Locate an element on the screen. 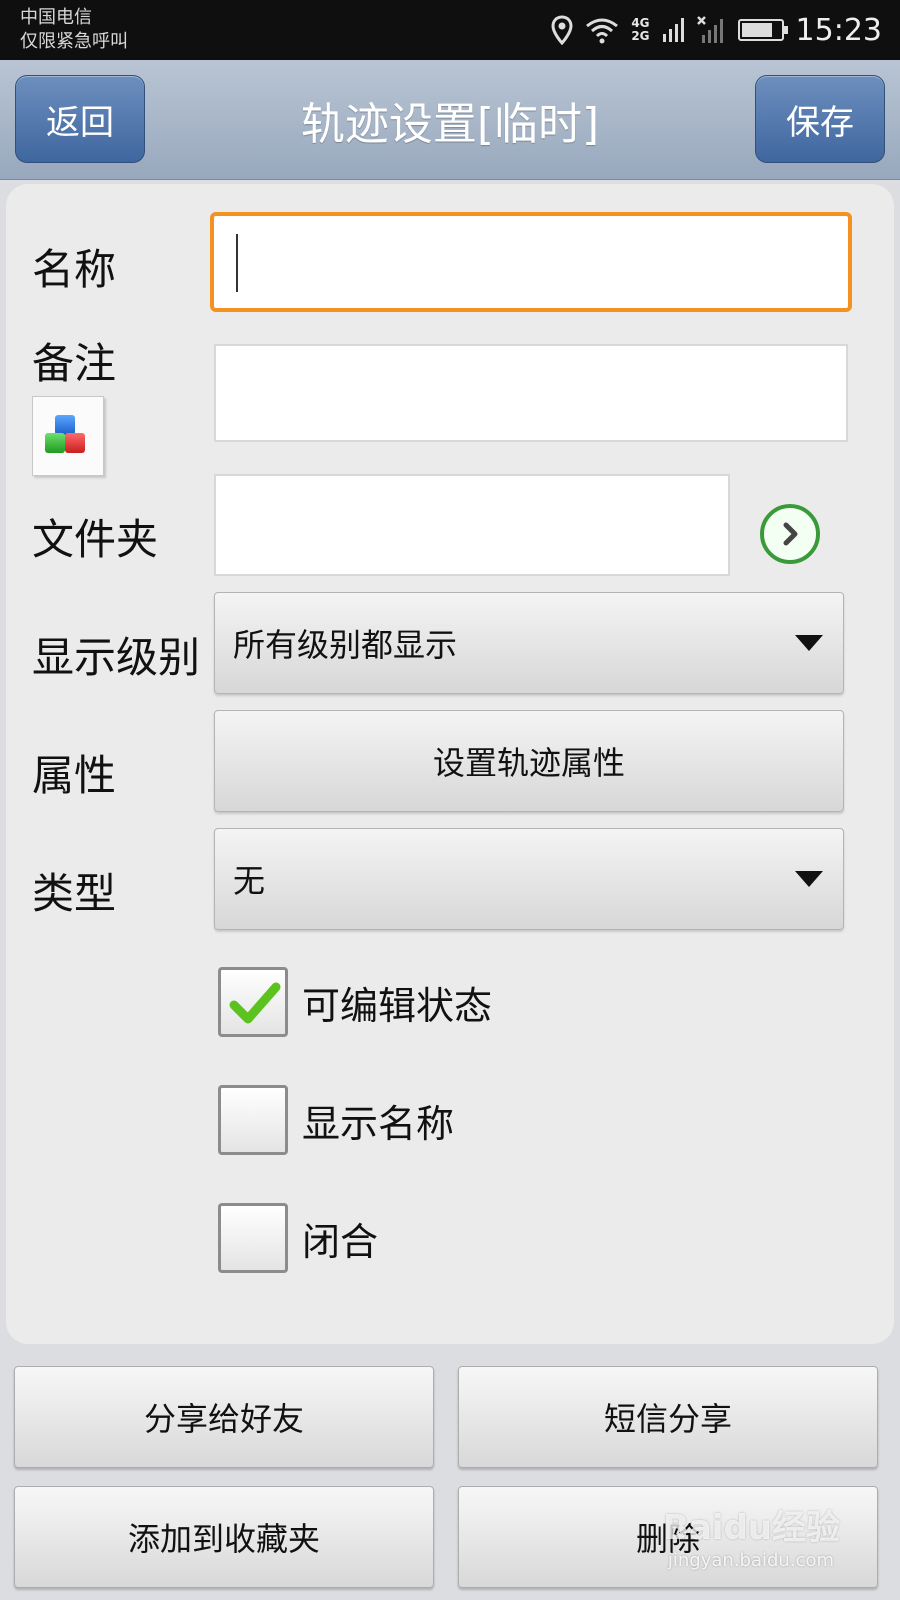  network-type-2g: 2G is located at coordinates (640, 36).